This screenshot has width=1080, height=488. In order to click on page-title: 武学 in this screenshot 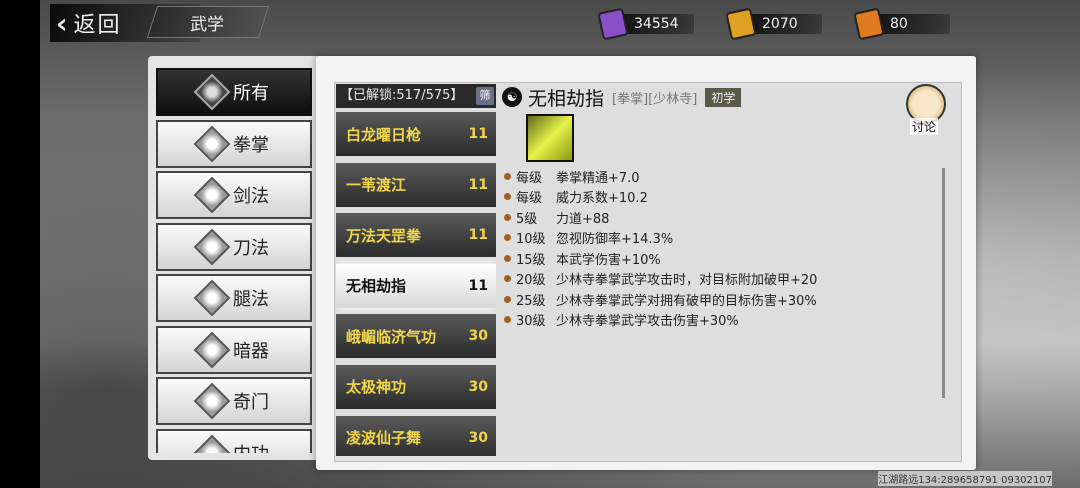, I will do `click(207, 25)`.